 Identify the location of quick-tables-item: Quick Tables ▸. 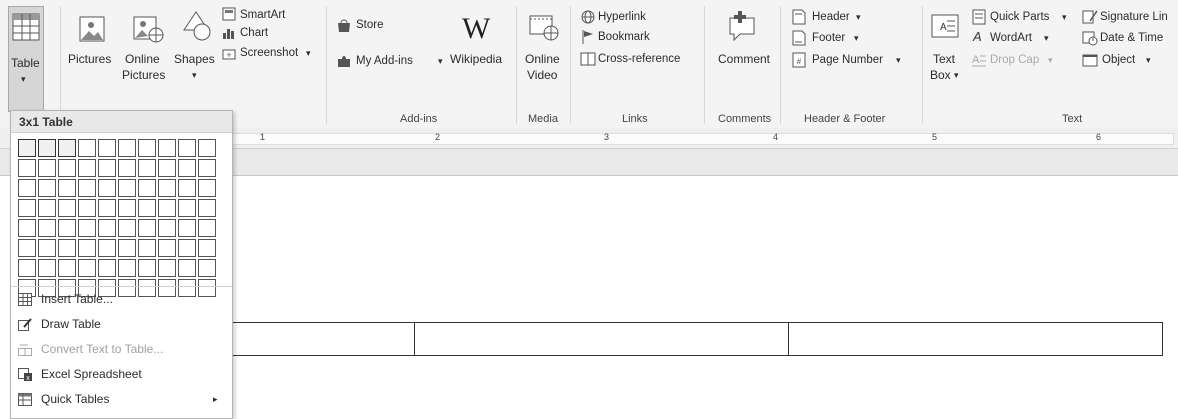
(121, 399).